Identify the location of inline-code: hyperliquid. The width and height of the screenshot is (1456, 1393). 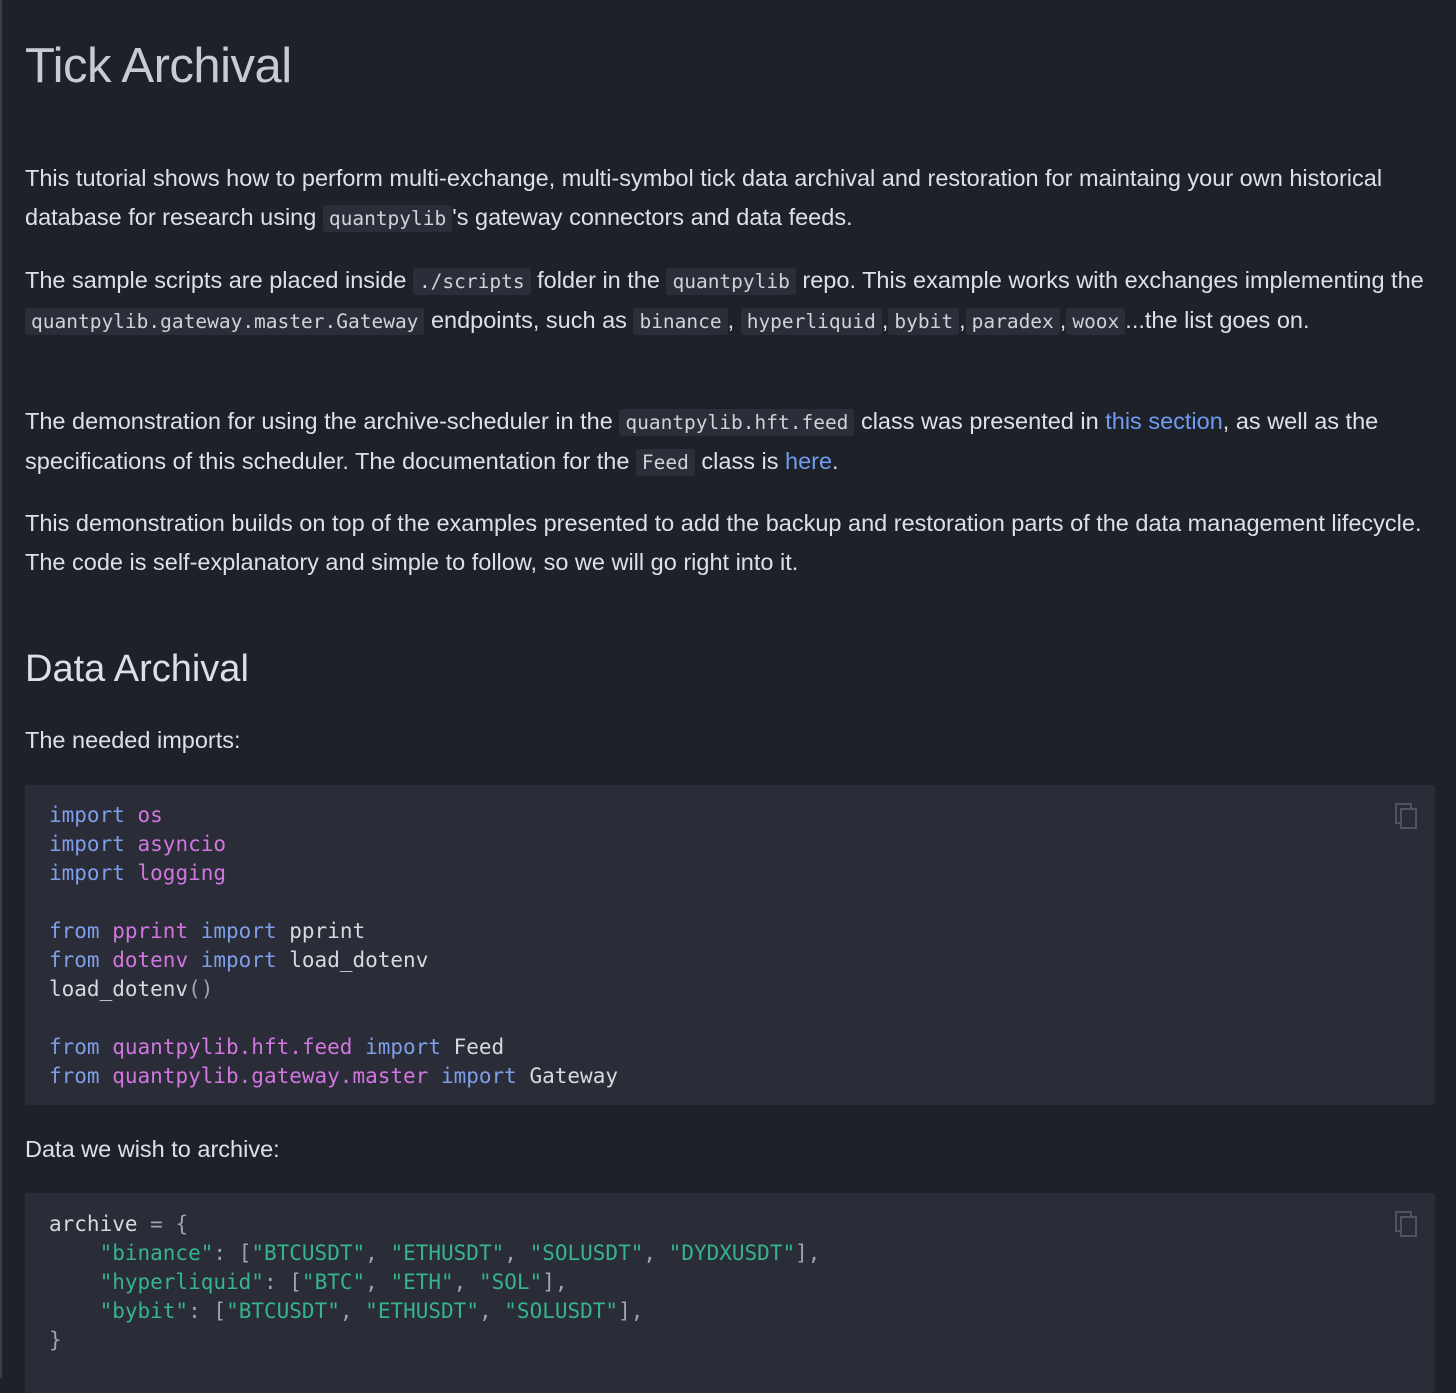
(811, 321).